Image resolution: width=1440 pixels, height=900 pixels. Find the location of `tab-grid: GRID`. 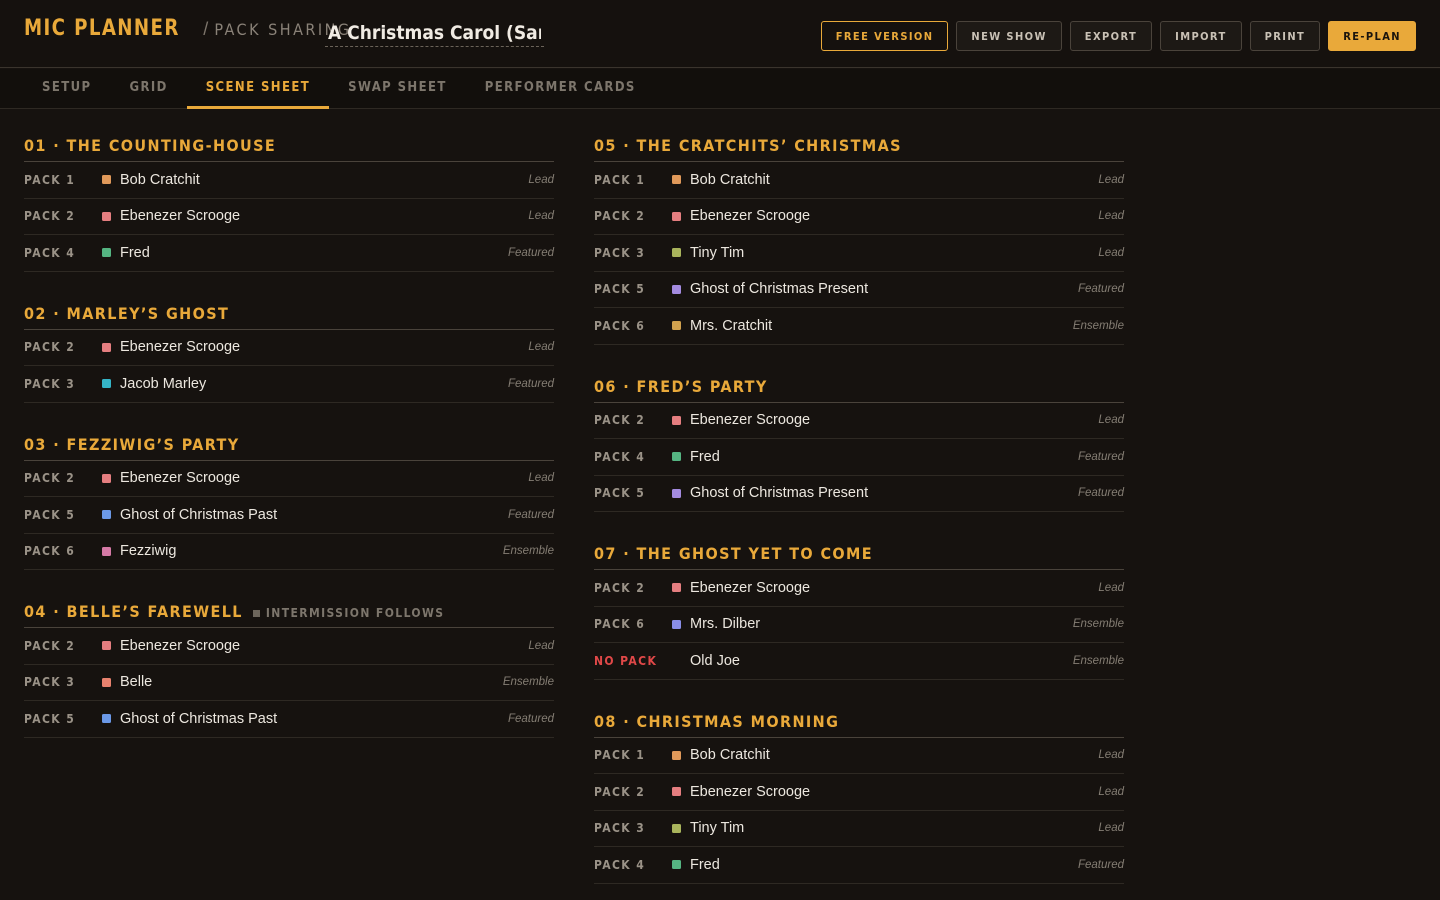

tab-grid: GRID is located at coordinates (148, 89).